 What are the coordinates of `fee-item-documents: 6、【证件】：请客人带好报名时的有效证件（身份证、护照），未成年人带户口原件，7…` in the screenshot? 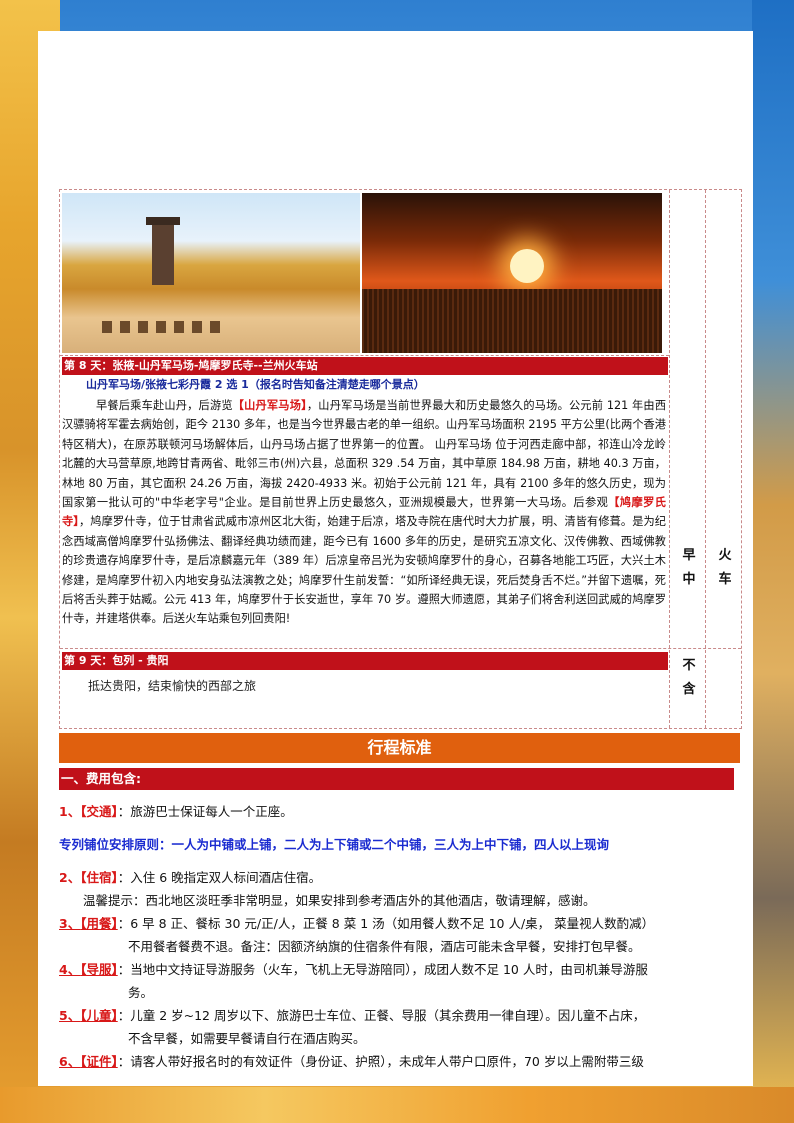 It's located at (351, 1061).